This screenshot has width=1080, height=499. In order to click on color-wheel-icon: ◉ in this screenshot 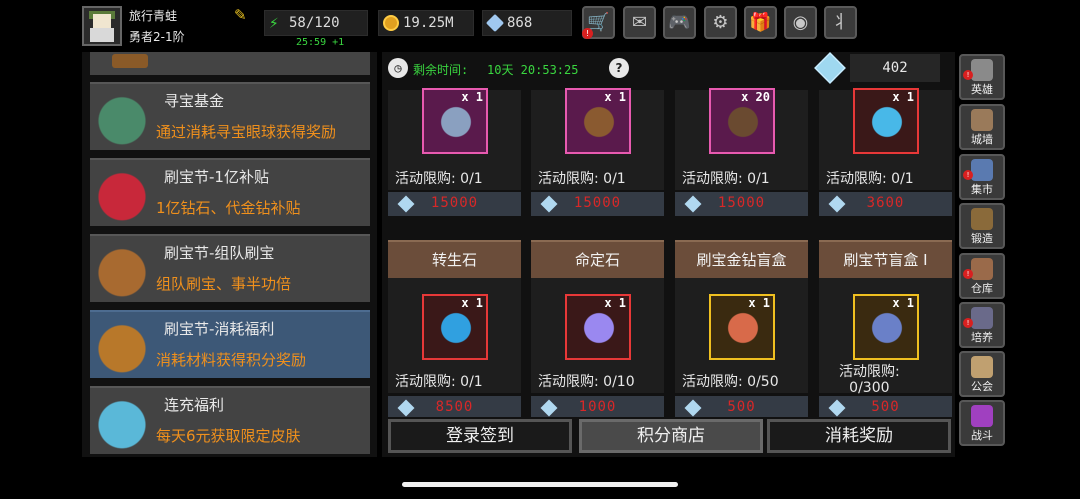, I will do `click(800, 22)`.